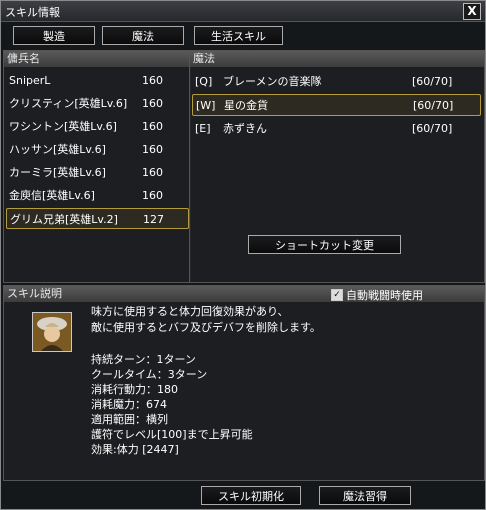 Image resolution: width=486 pixels, height=510 pixels. Describe the element at coordinates (336, 105) in the screenshot. I see `magic-row-selected: [W] 星の金貨 [60/70]` at that location.